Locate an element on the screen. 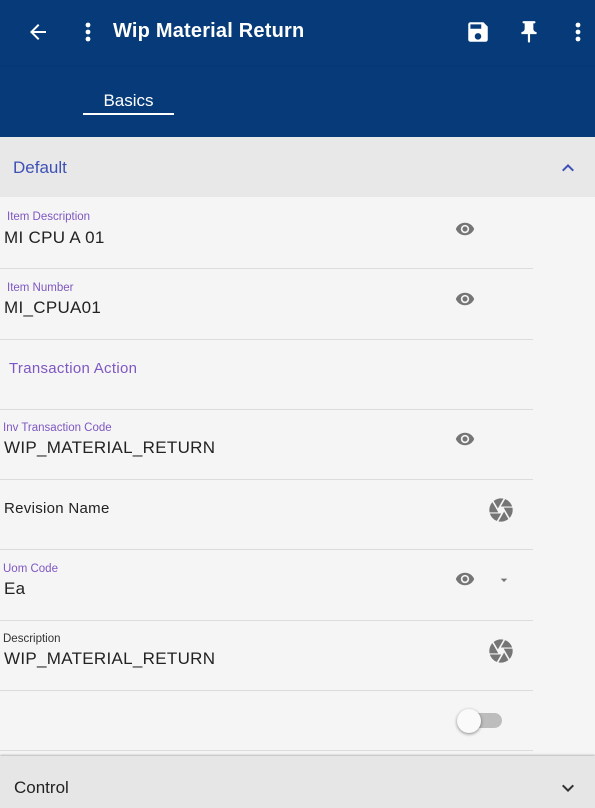  field-item-description: Item Description MI CPU A 01 is located at coordinates (266, 233).